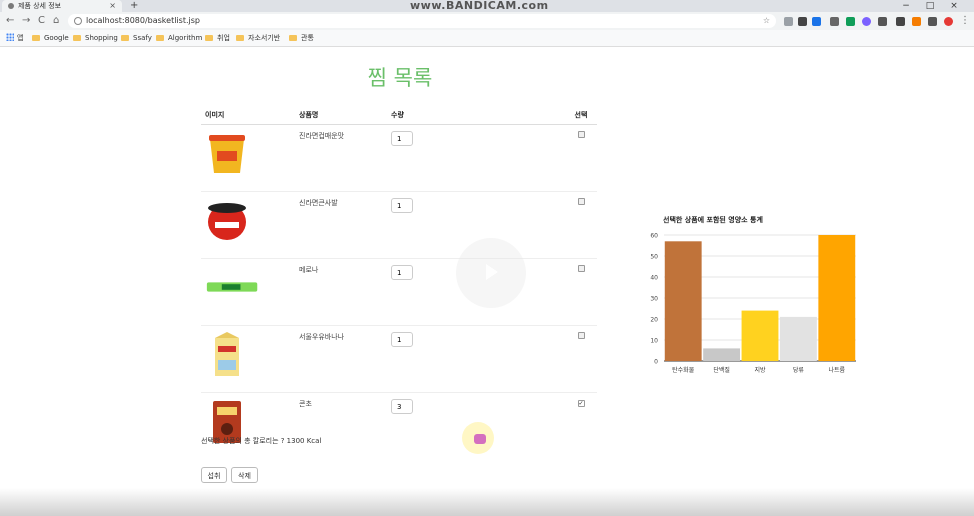 The height and width of the screenshot is (516, 974). I want to click on tab-strip: 제품 상세 정보 × + www.BANDICAM.com − □ ×, so click(487, 6).